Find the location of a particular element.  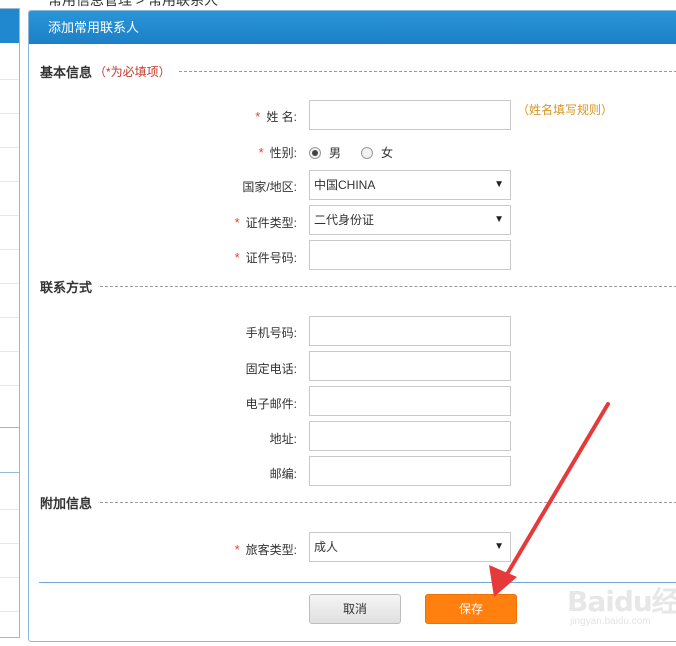

panel-title: 添加常用联系人 is located at coordinates (352, 27).